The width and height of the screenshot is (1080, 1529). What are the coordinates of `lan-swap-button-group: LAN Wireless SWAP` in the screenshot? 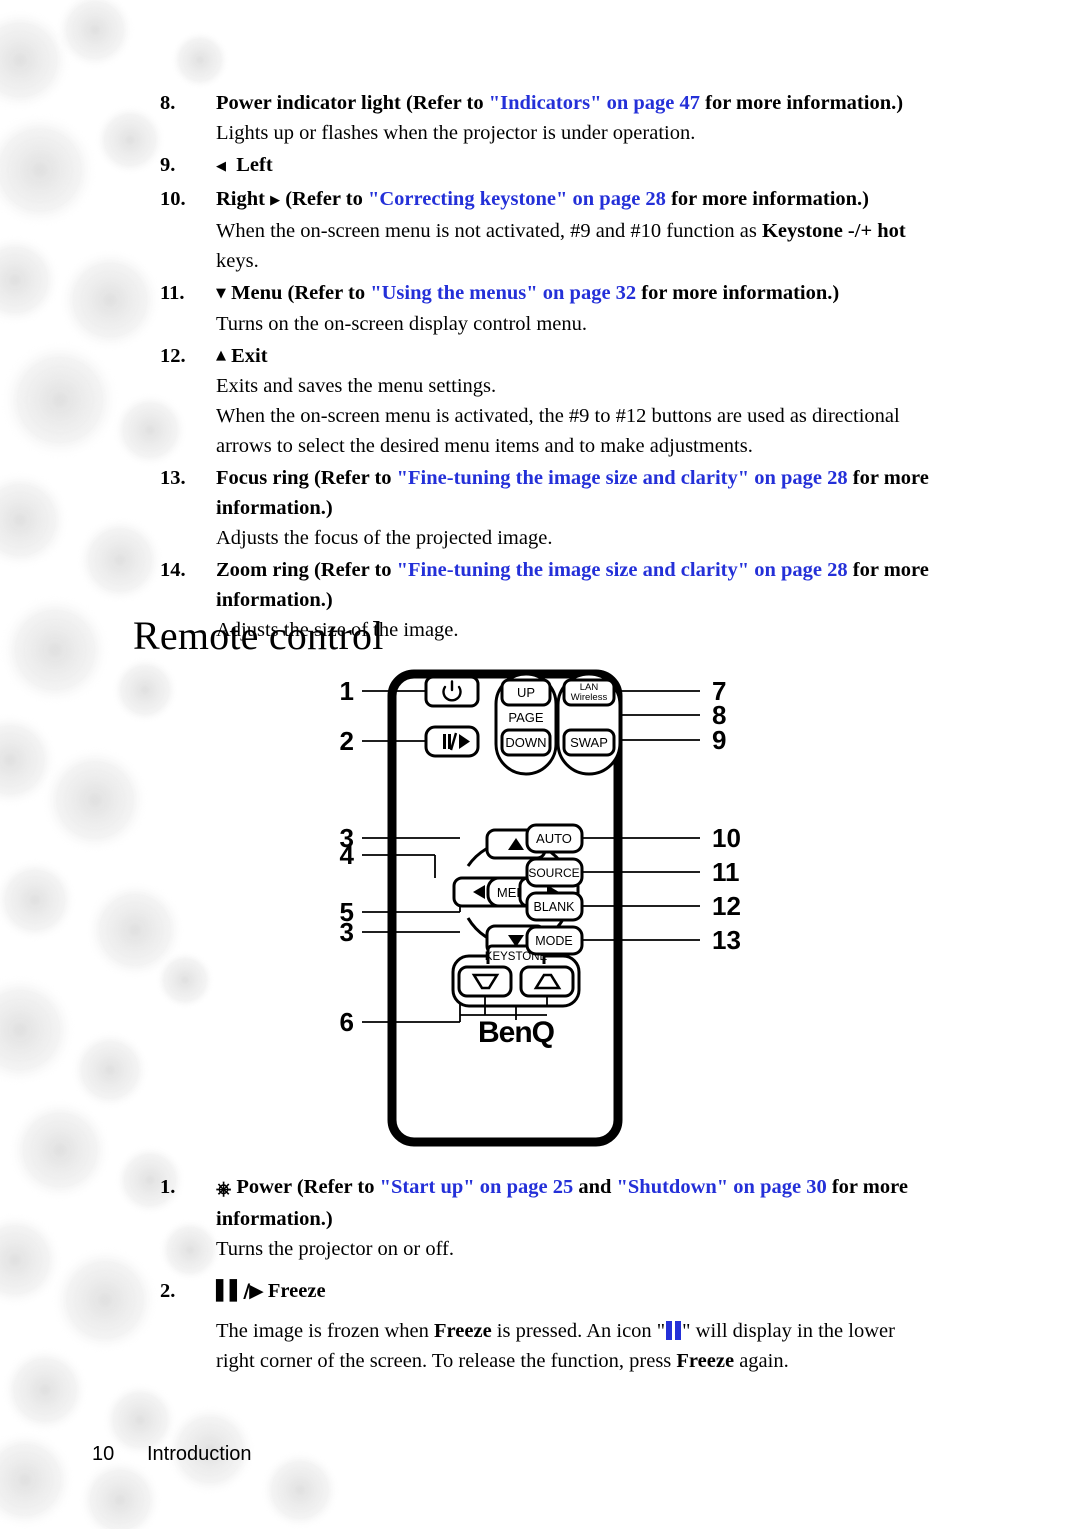 It's located at (589, 724).